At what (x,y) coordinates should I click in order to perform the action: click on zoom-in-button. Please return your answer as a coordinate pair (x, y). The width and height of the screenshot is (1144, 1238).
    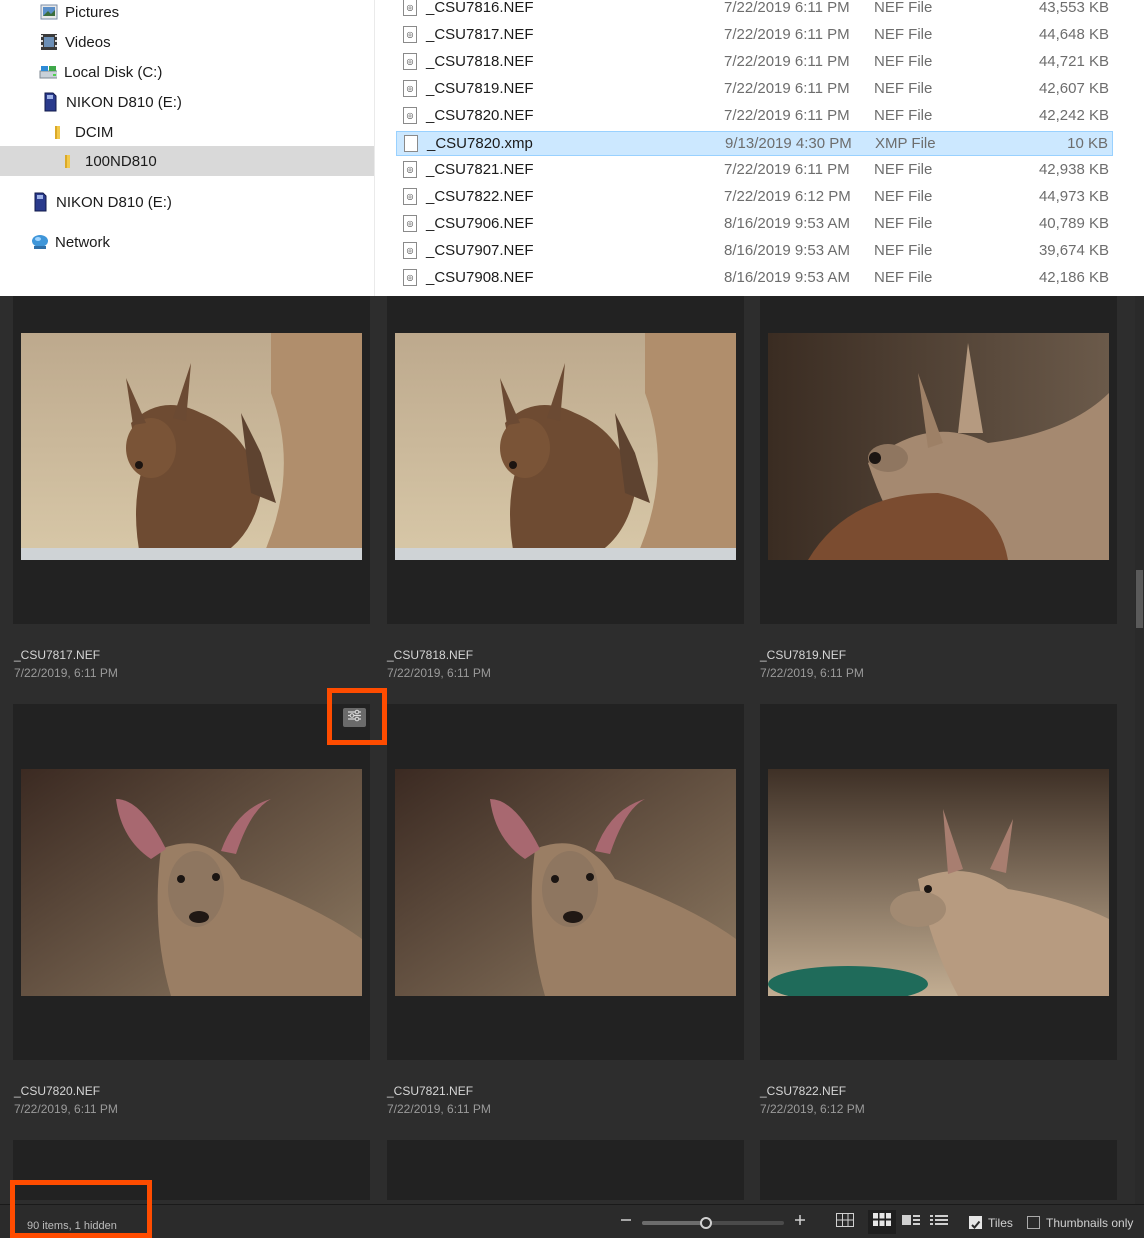
    Looking at the image, I should click on (800, 1222).